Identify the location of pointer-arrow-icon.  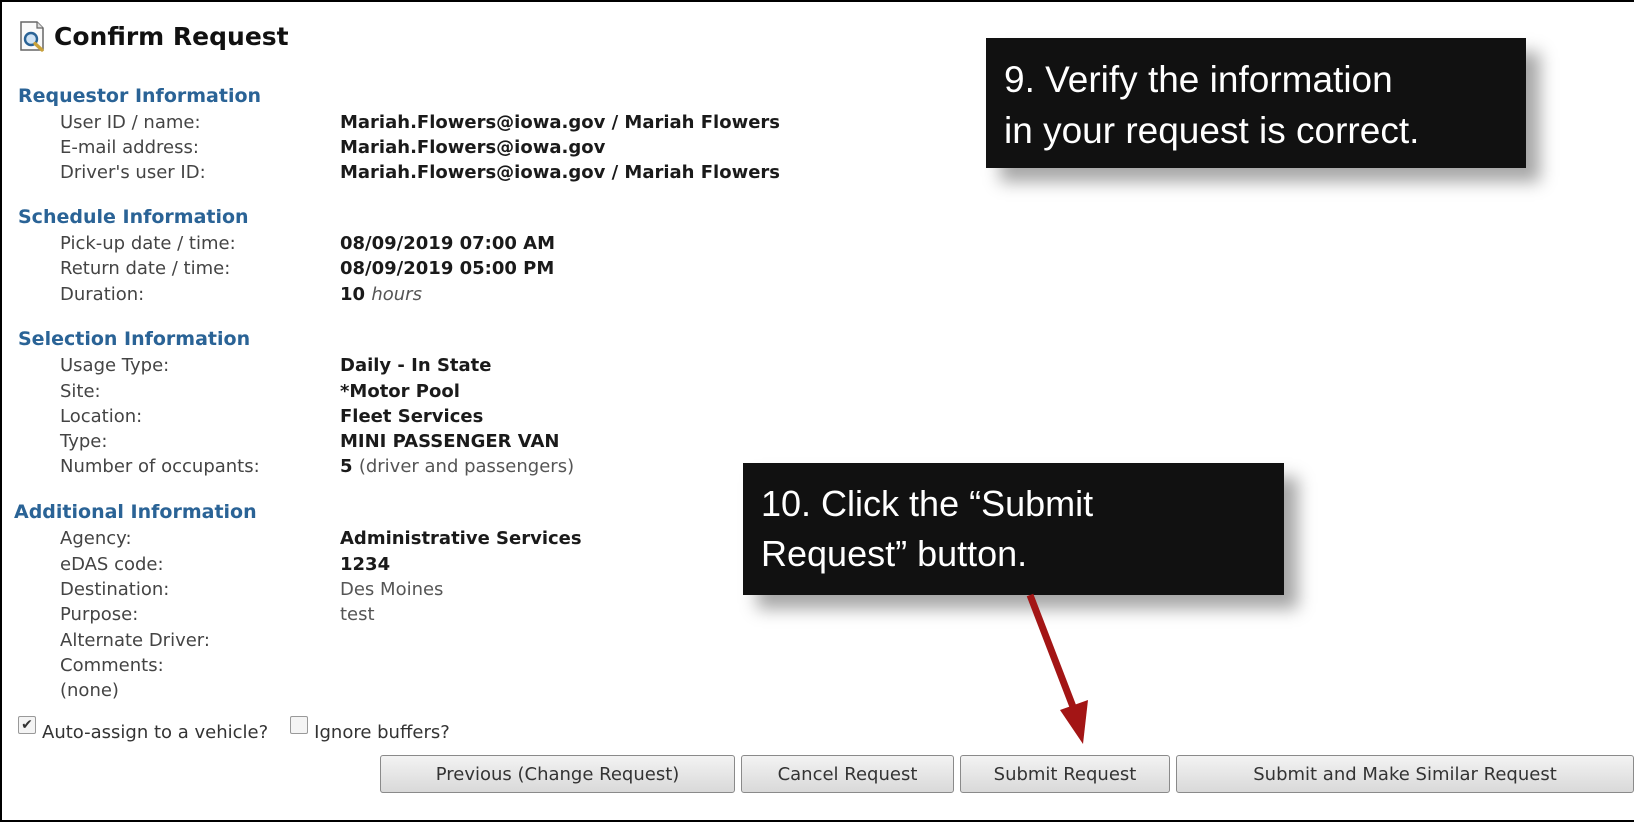
(1057, 668).